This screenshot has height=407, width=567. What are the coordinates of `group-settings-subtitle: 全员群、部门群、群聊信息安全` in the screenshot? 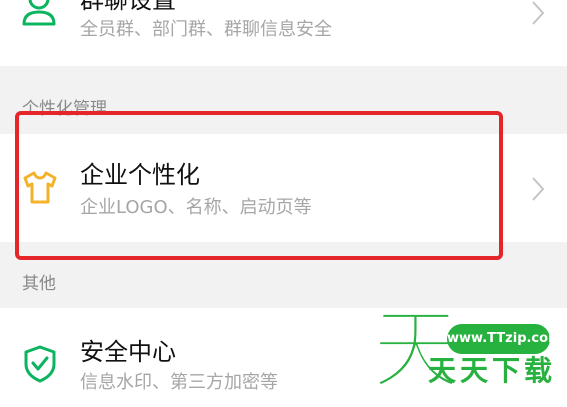 It's located at (206, 29).